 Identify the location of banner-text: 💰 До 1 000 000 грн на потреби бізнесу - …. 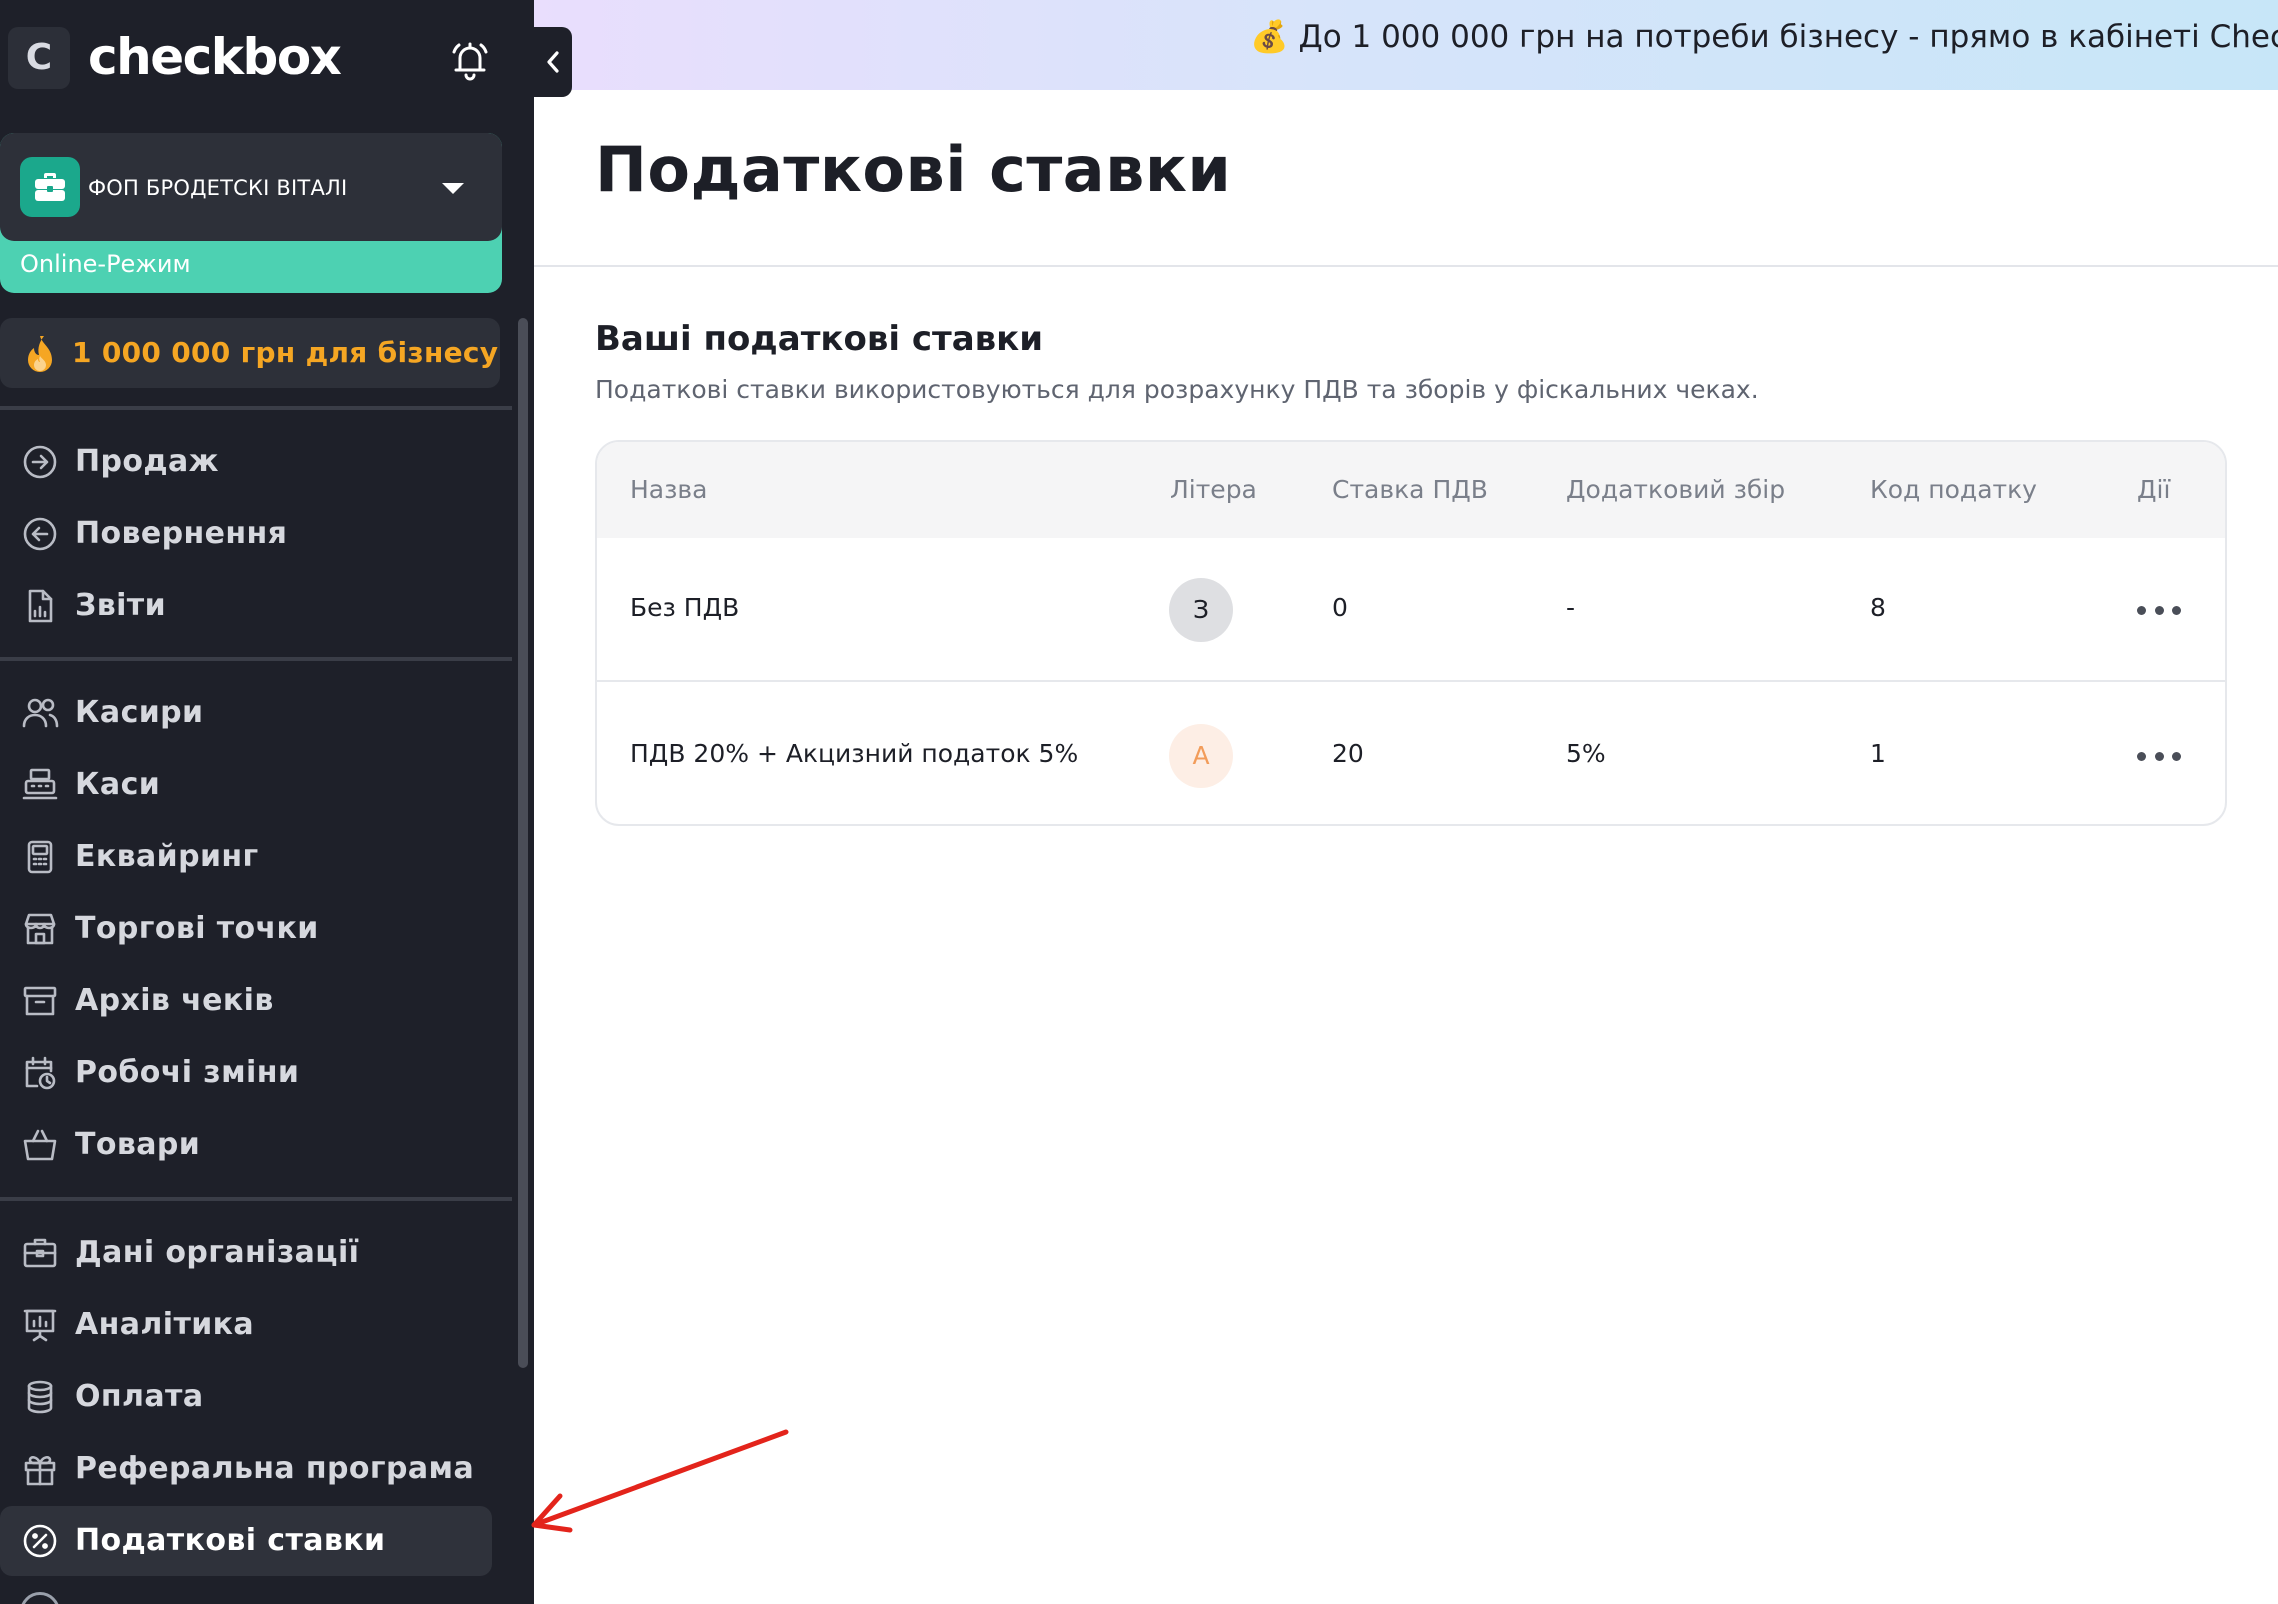
(1764, 37).